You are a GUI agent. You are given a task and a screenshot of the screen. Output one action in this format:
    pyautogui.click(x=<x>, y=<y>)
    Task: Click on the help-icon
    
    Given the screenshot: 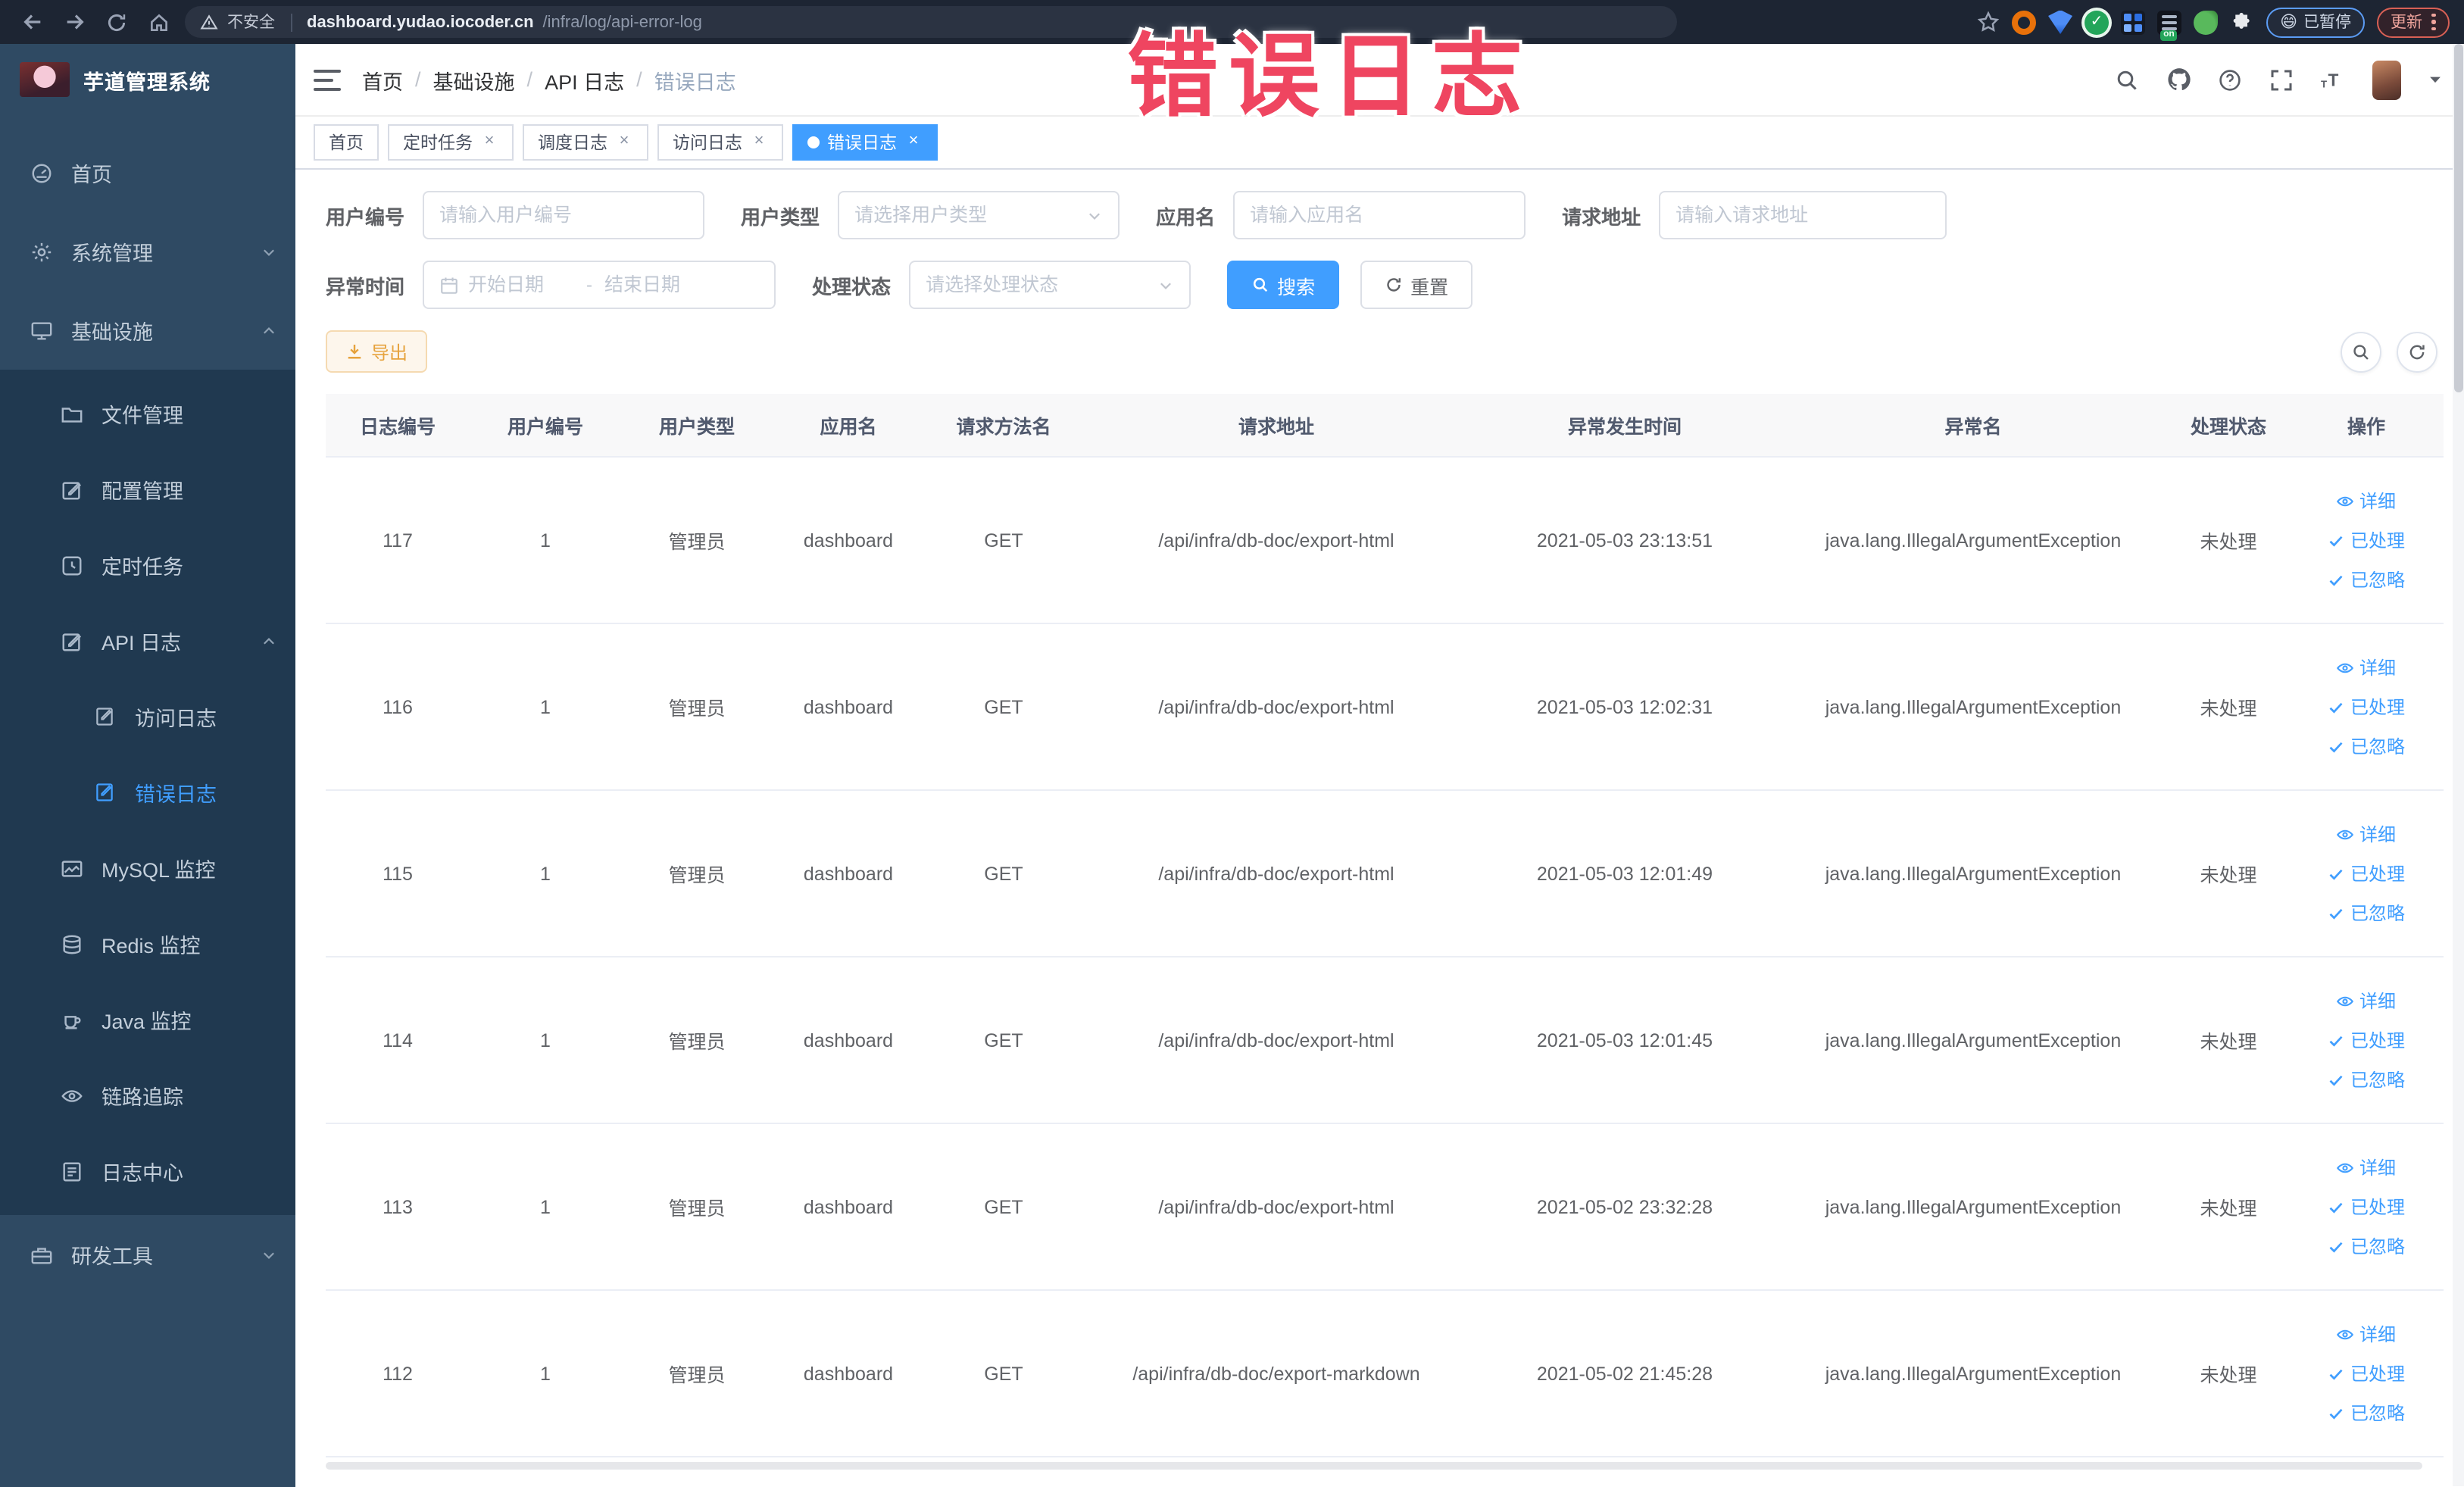 What is the action you would take?
    pyautogui.click(x=2230, y=79)
    